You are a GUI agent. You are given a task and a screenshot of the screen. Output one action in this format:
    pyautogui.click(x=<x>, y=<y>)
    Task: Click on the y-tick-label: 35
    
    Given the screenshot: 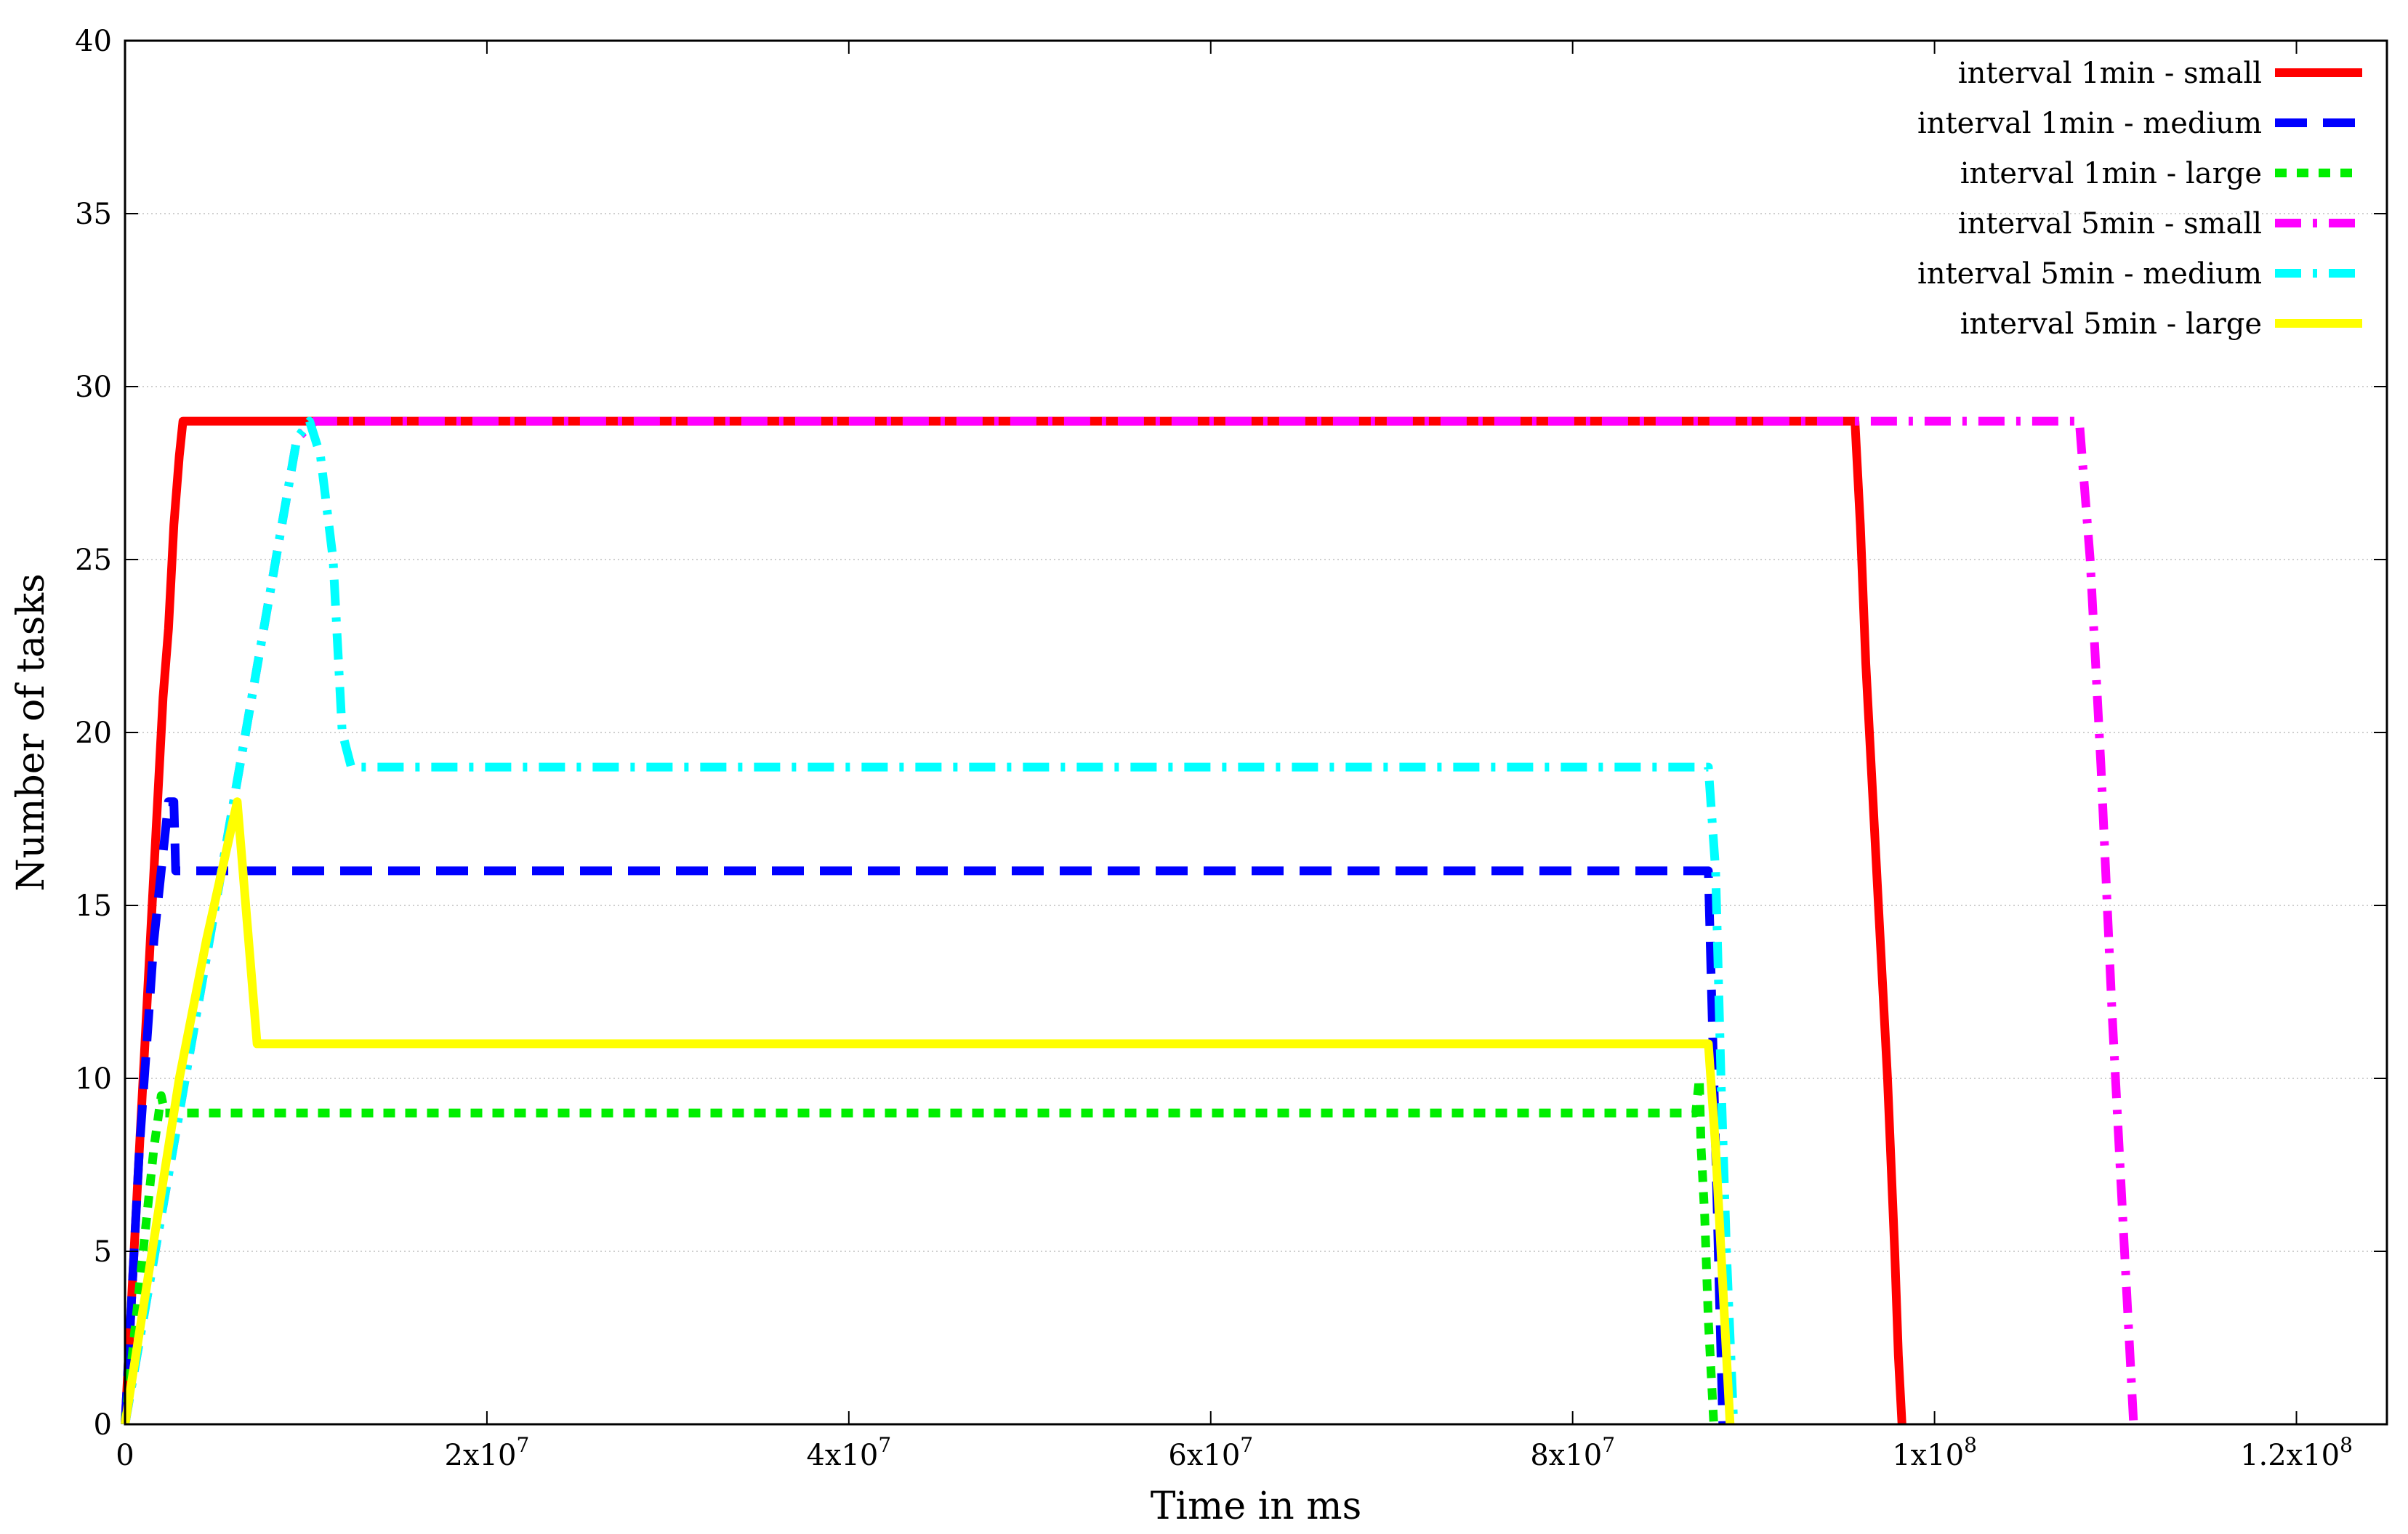 What is the action you would take?
    pyautogui.click(x=94, y=214)
    